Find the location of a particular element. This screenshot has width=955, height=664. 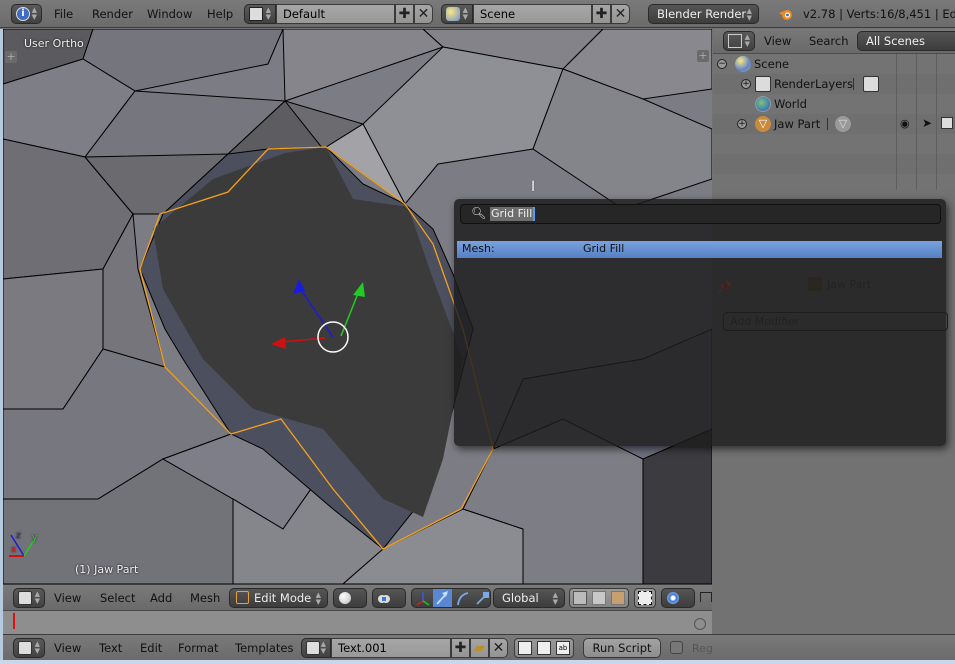

face-select-icon is located at coordinates (618, 598).